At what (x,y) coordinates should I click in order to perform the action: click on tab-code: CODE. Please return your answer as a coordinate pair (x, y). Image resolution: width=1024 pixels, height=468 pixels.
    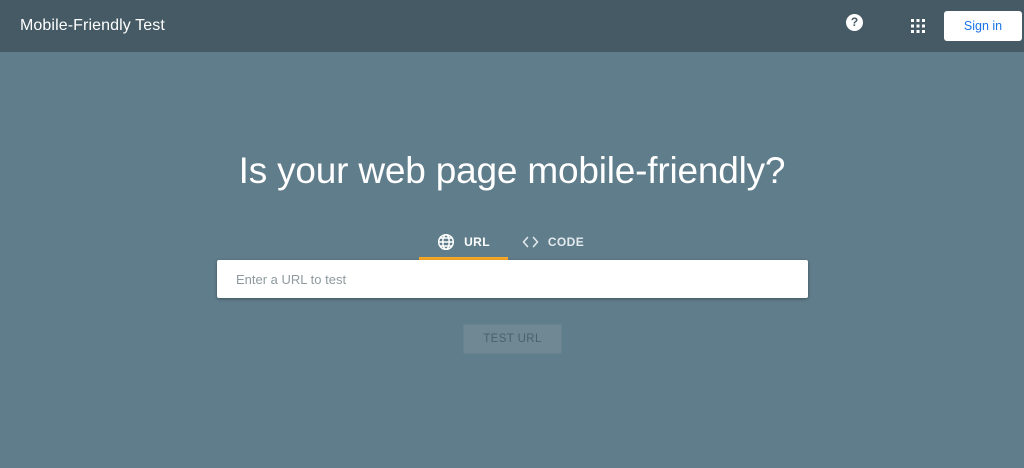
    Looking at the image, I should click on (553, 242).